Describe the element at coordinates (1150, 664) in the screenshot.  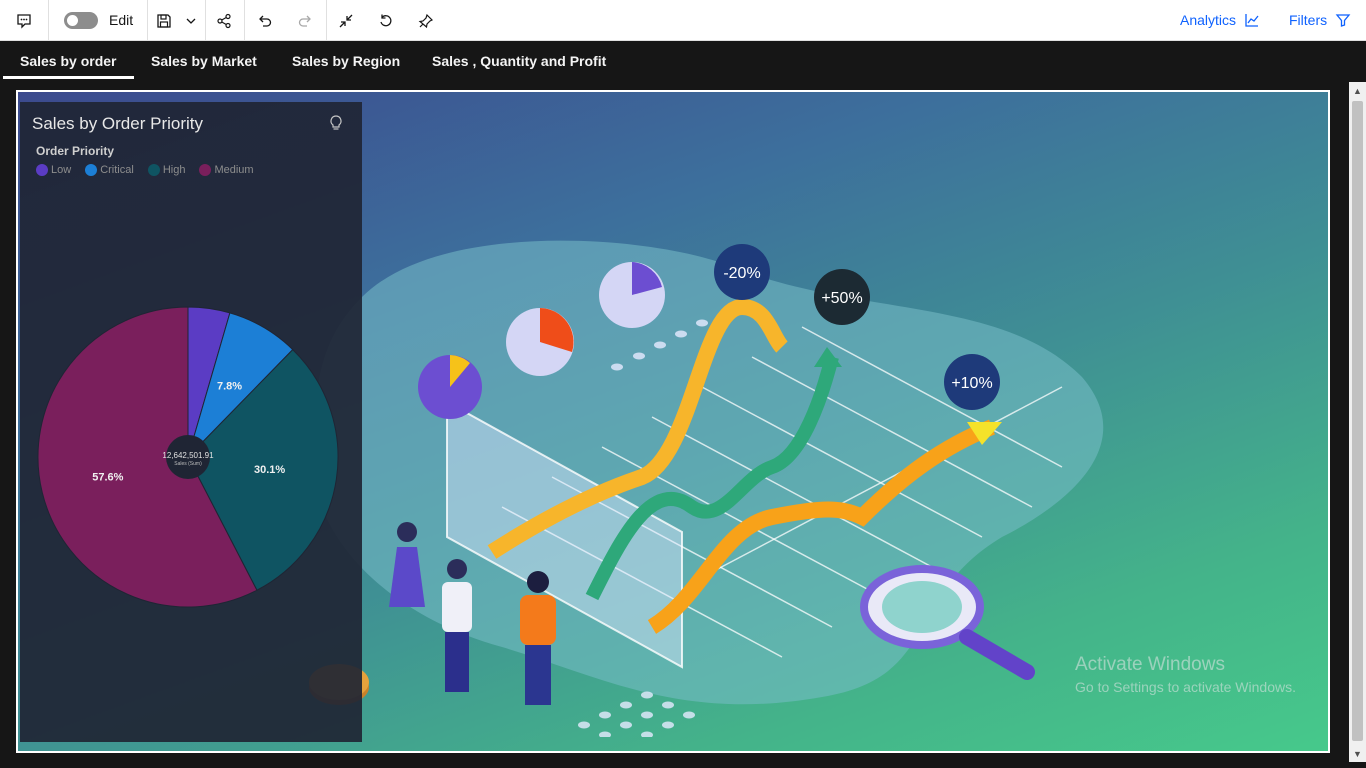
I see `activation-watermark-title: Activate Windows` at that location.